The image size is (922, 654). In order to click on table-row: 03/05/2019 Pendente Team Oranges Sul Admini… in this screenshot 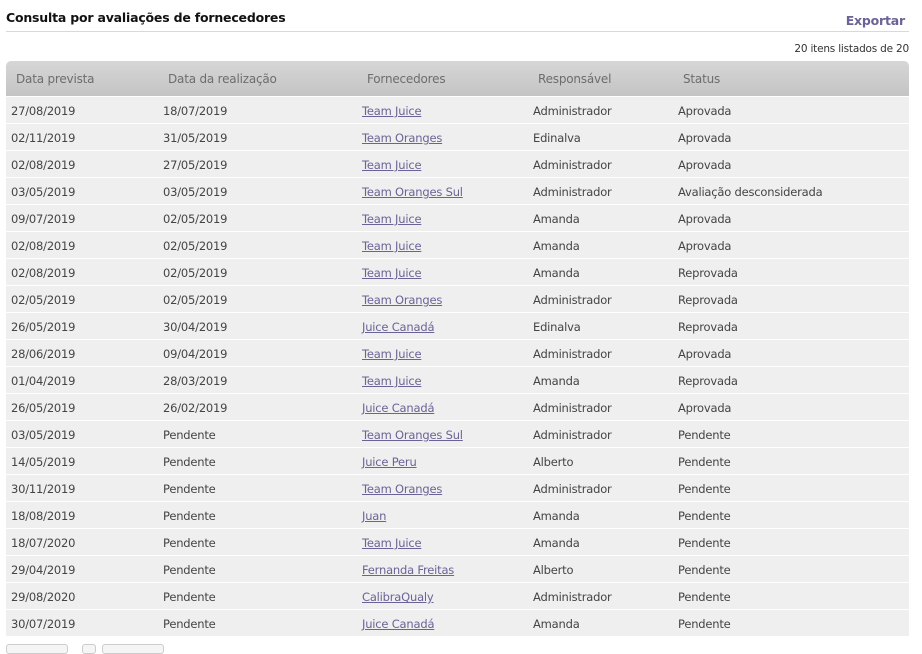, I will do `click(457, 434)`.